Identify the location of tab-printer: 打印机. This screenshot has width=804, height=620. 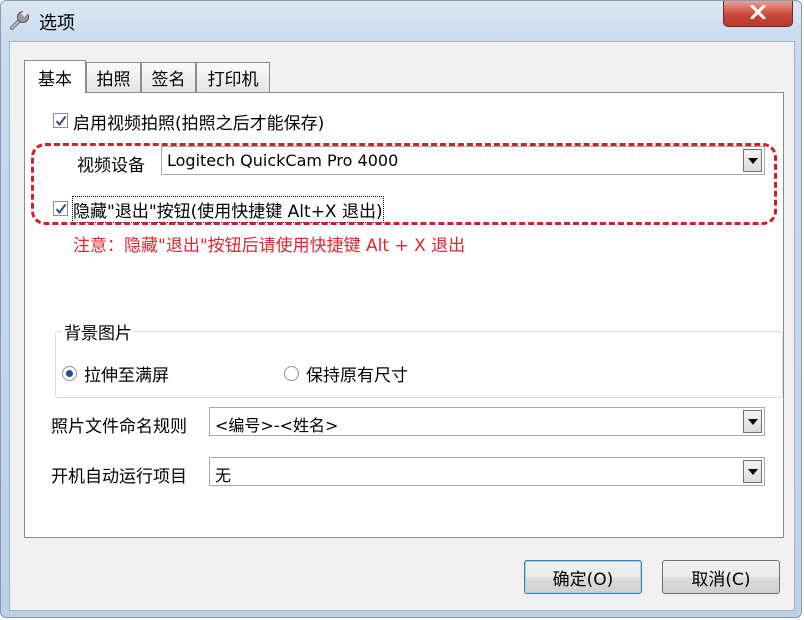
(233, 77).